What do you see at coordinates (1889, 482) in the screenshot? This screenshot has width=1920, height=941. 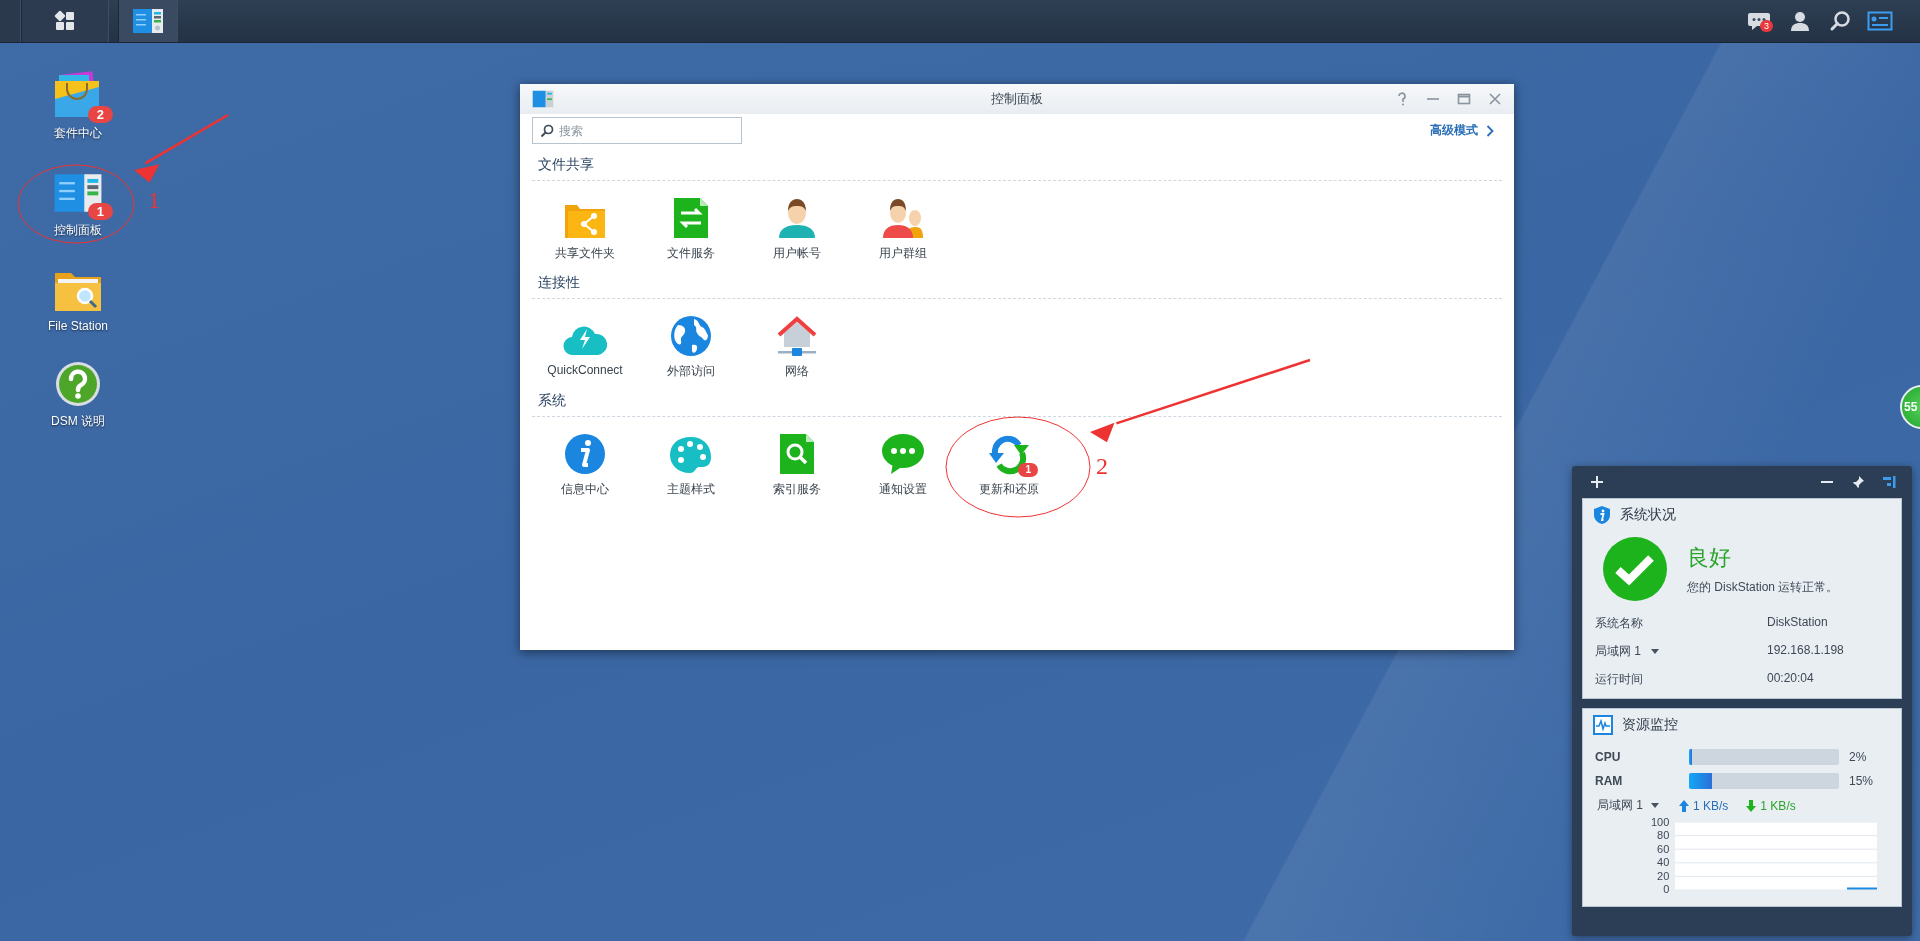 I see `panel-toggle-icon` at bounding box center [1889, 482].